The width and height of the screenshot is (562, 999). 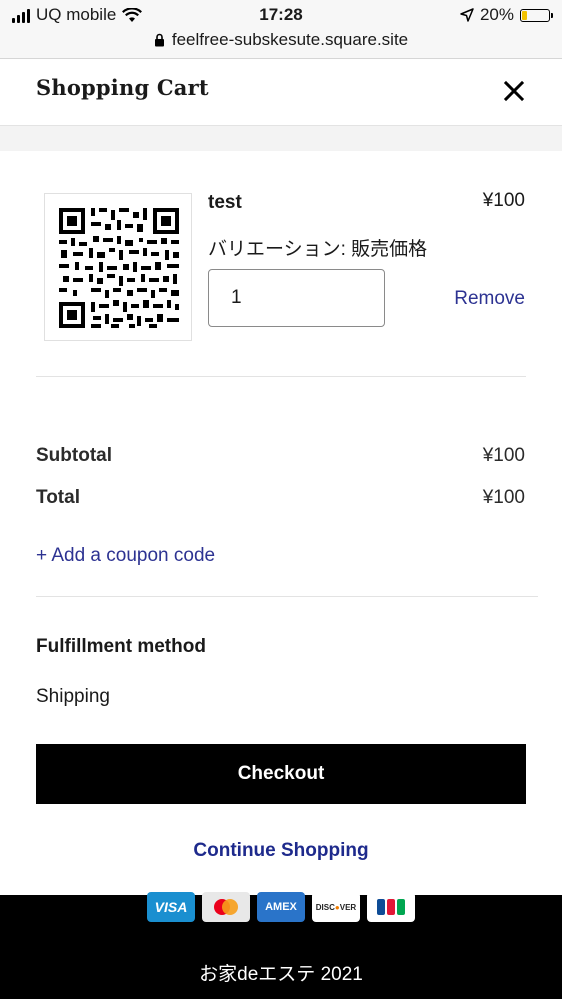 What do you see at coordinates (73, 696) in the screenshot?
I see `fulfillment-value: Shipping` at bounding box center [73, 696].